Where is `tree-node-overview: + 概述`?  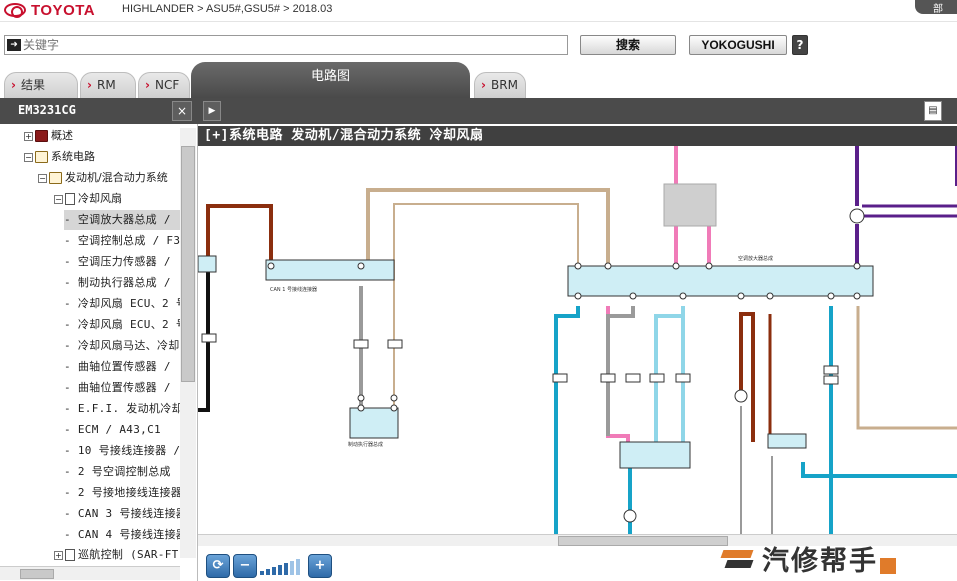
tree-node-overview: + 概述 is located at coordinates (48, 136).